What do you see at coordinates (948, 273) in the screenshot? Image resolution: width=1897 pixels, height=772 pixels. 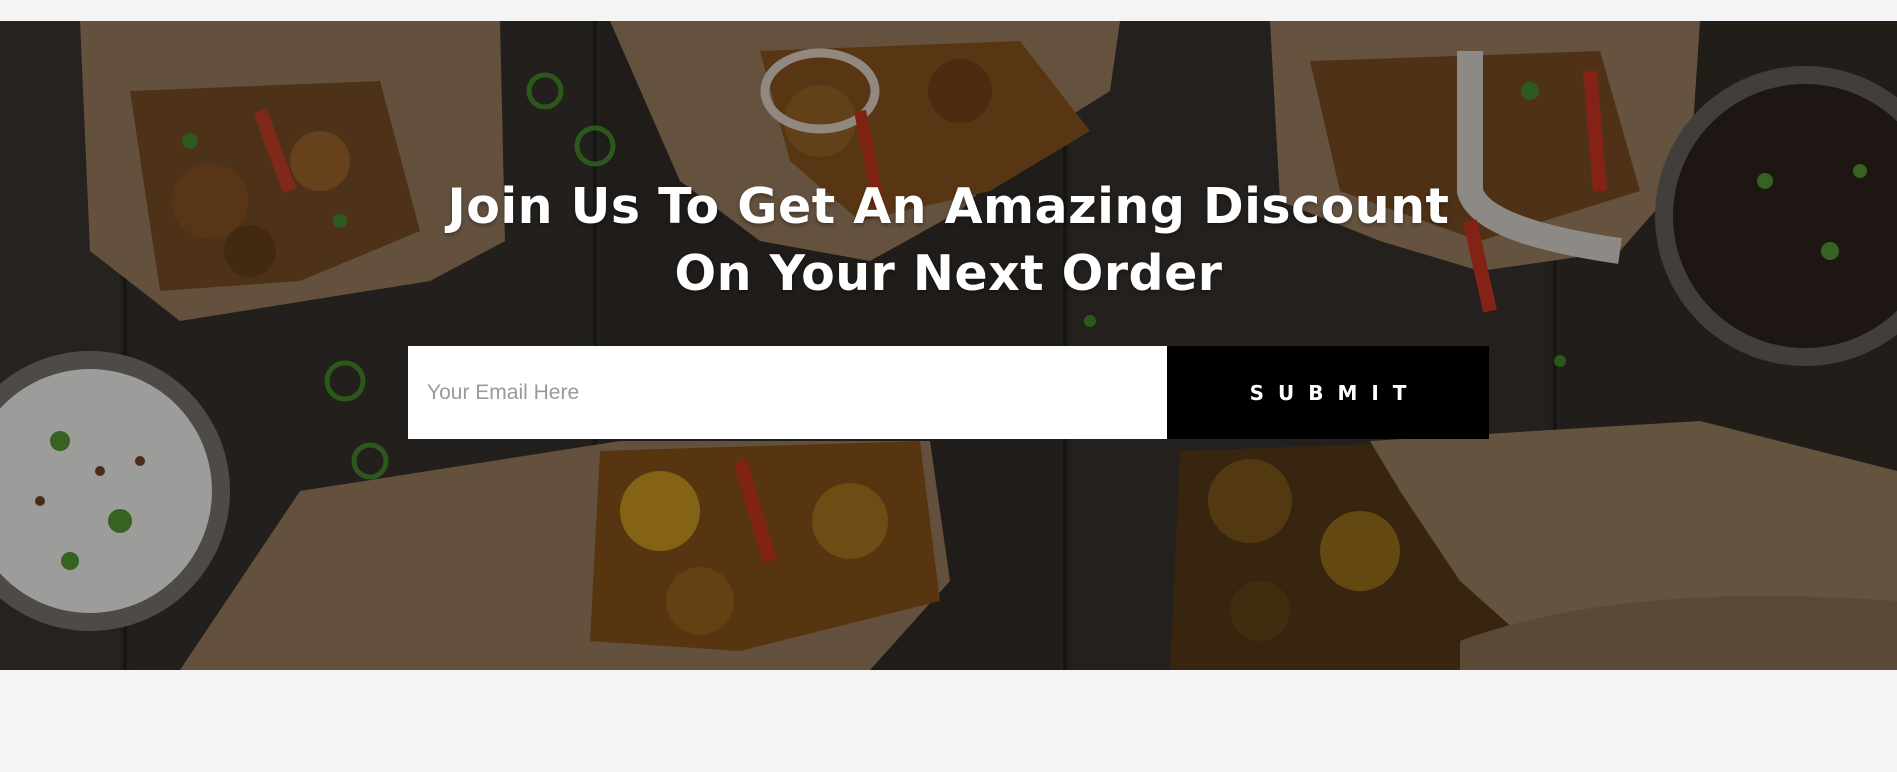 I see `headline-line-2: On Your Next Order` at bounding box center [948, 273].